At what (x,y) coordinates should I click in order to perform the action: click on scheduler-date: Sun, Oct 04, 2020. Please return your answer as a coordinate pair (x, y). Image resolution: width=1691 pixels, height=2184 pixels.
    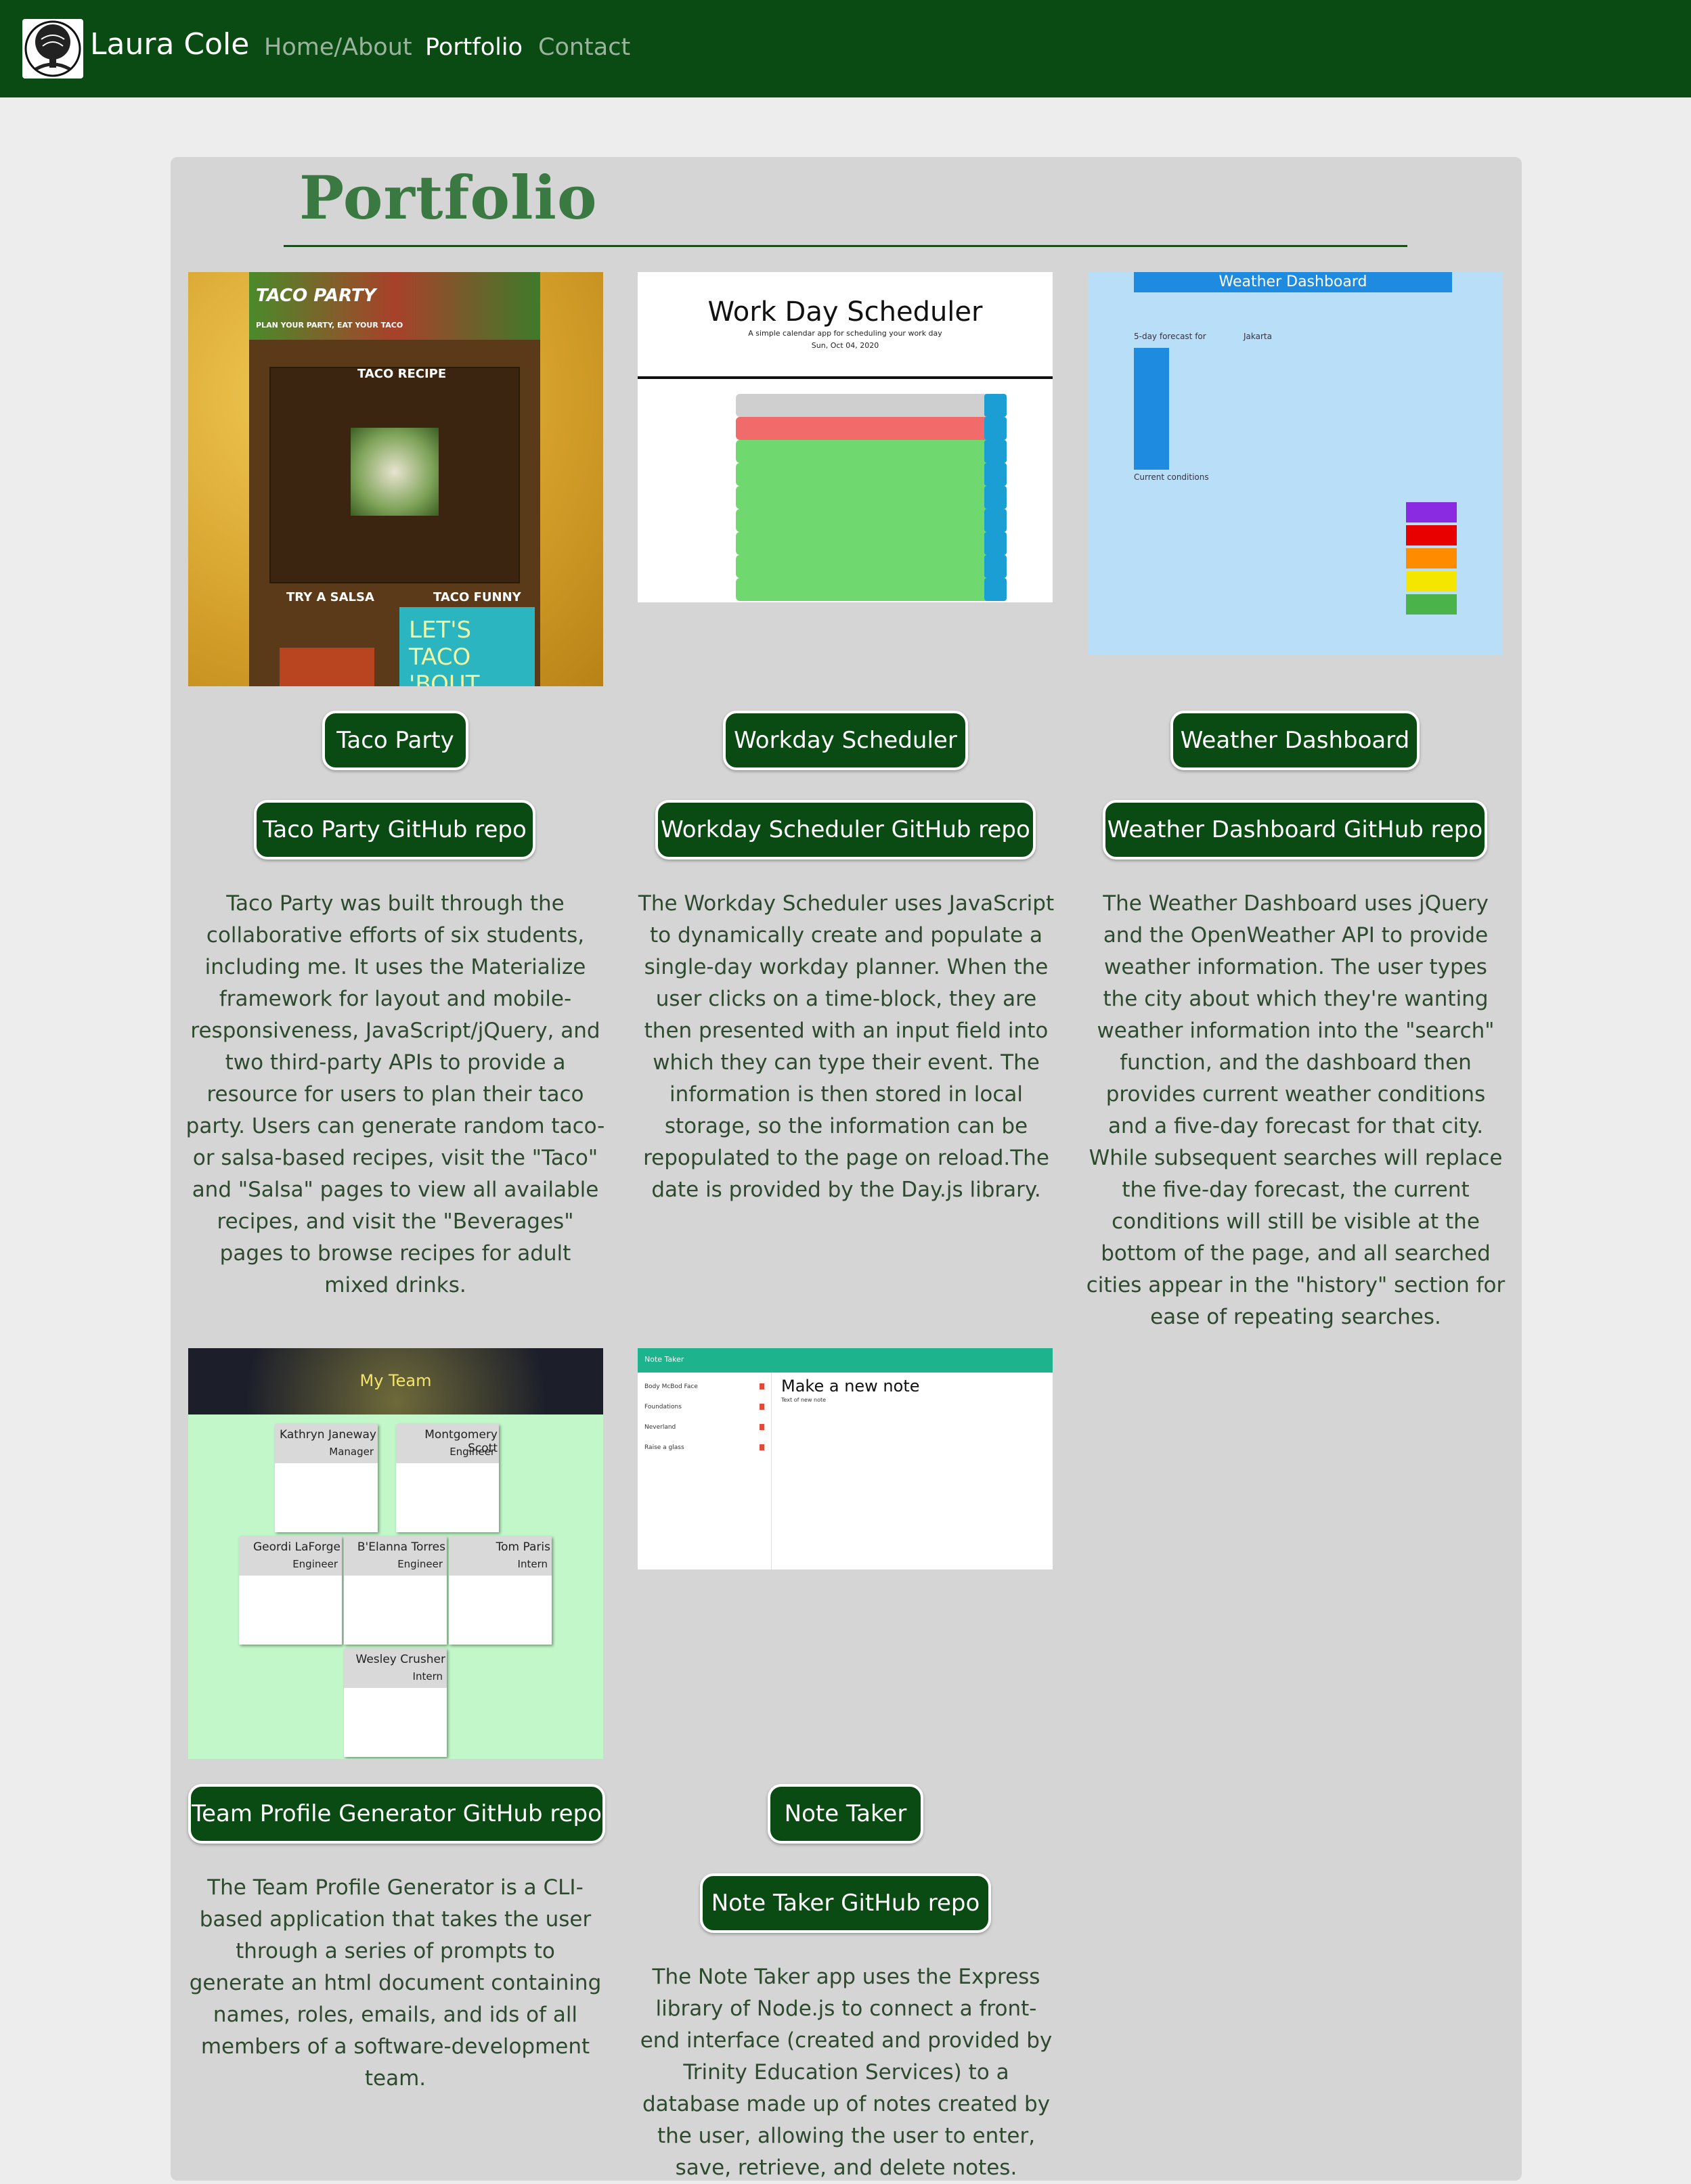
    Looking at the image, I should click on (845, 345).